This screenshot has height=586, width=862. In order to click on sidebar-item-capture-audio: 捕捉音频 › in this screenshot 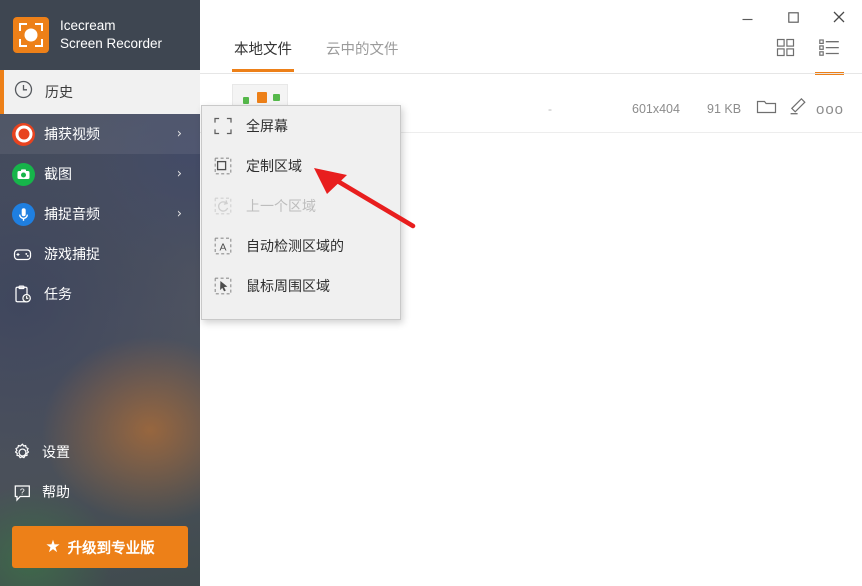, I will do `click(100, 214)`.